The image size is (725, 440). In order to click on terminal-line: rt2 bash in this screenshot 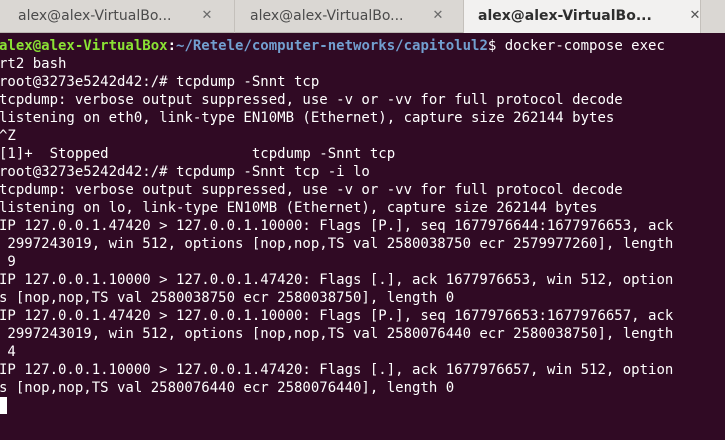, I will do `click(33, 64)`.